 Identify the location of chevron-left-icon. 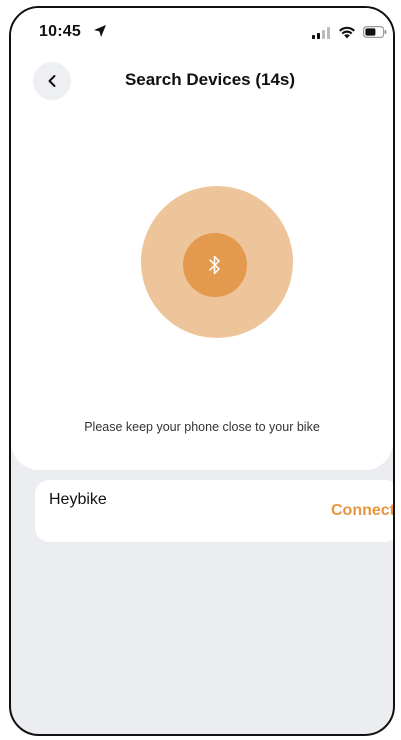
(52, 81).